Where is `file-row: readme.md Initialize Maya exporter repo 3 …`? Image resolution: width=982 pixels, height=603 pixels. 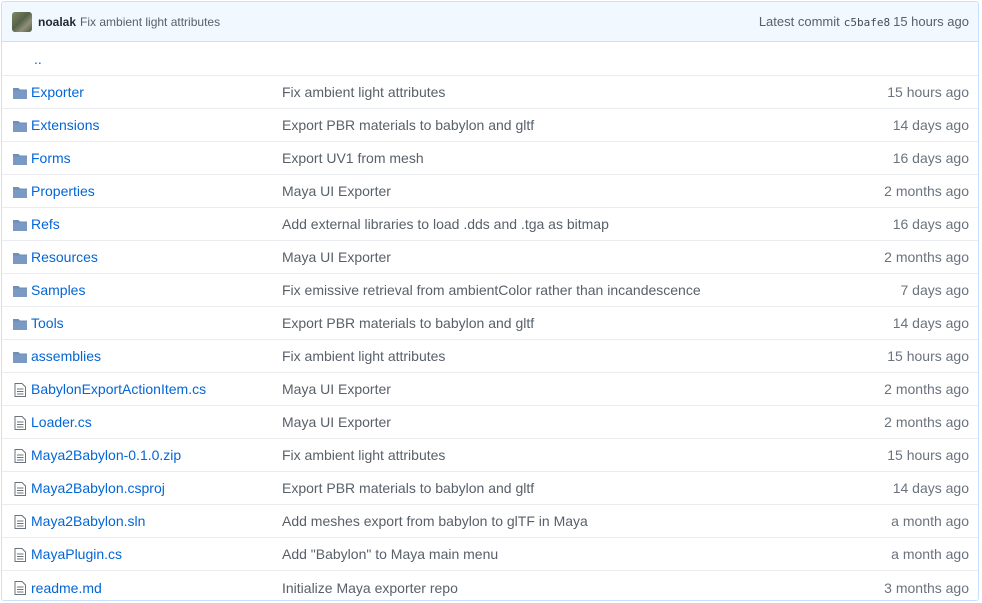 file-row: readme.md Initialize Maya exporter repo 3 … is located at coordinates (490, 585).